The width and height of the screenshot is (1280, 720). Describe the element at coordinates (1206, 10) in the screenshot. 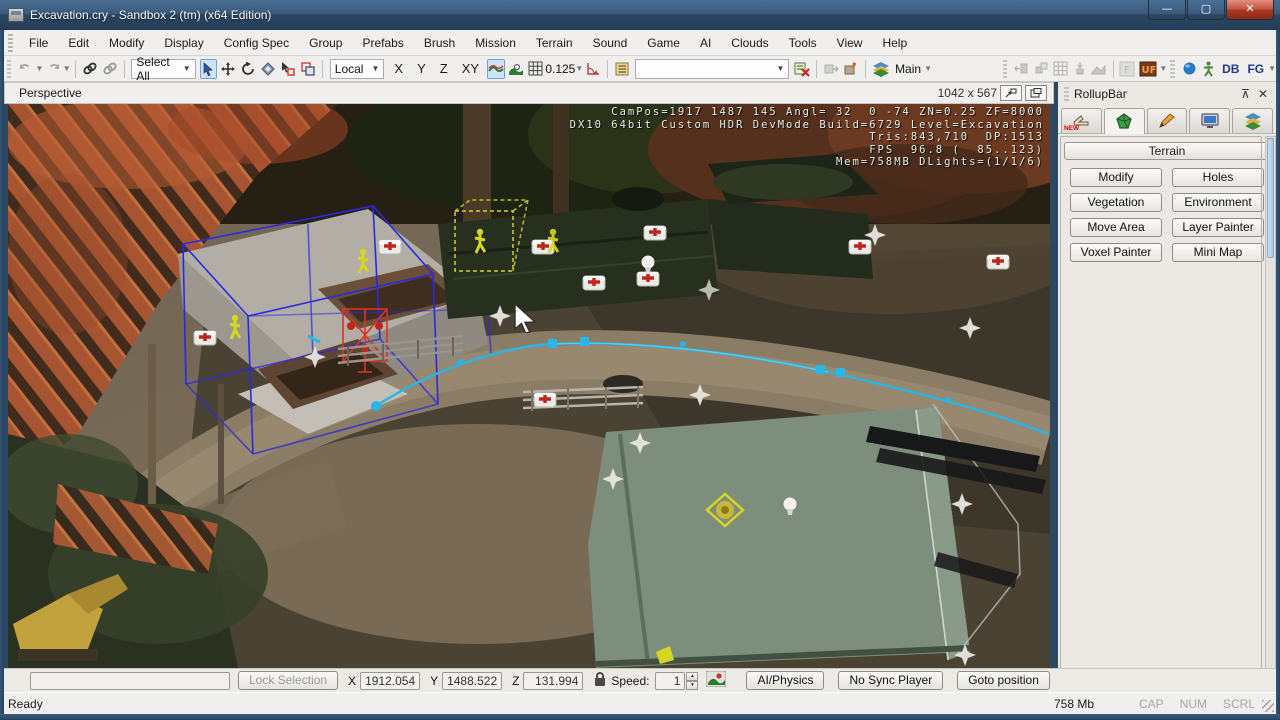

I see `maximize-button: ▢` at that location.